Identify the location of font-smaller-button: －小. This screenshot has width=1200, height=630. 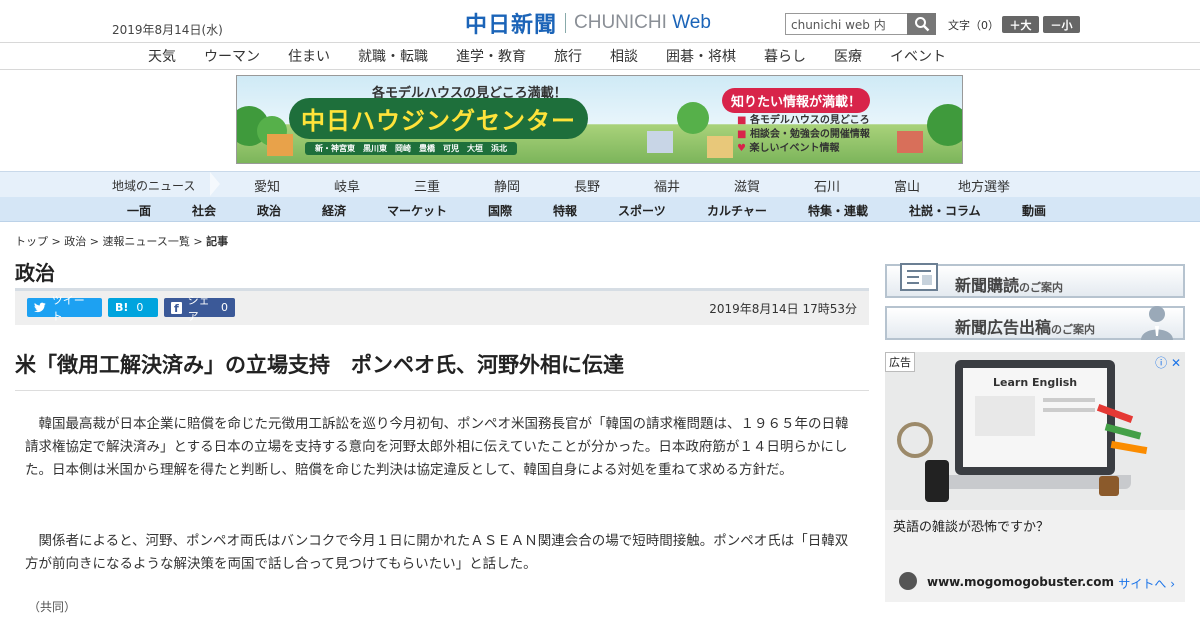
(1061, 24).